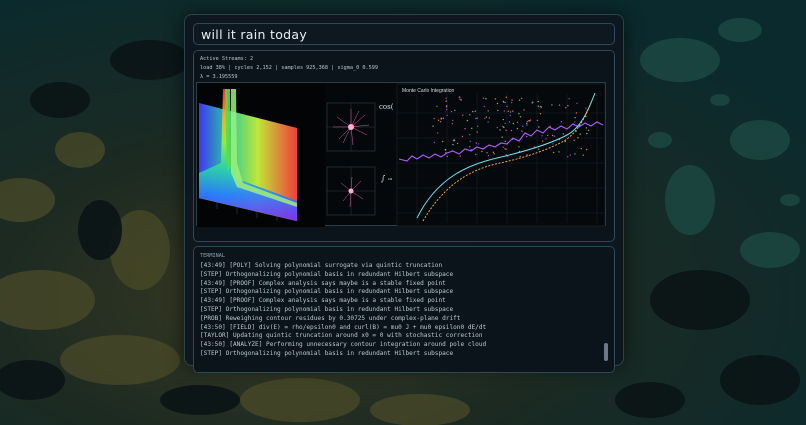 The image size is (806, 425). What do you see at coordinates (351, 191) in the screenshot?
I see `rose-plot-bottom` at bounding box center [351, 191].